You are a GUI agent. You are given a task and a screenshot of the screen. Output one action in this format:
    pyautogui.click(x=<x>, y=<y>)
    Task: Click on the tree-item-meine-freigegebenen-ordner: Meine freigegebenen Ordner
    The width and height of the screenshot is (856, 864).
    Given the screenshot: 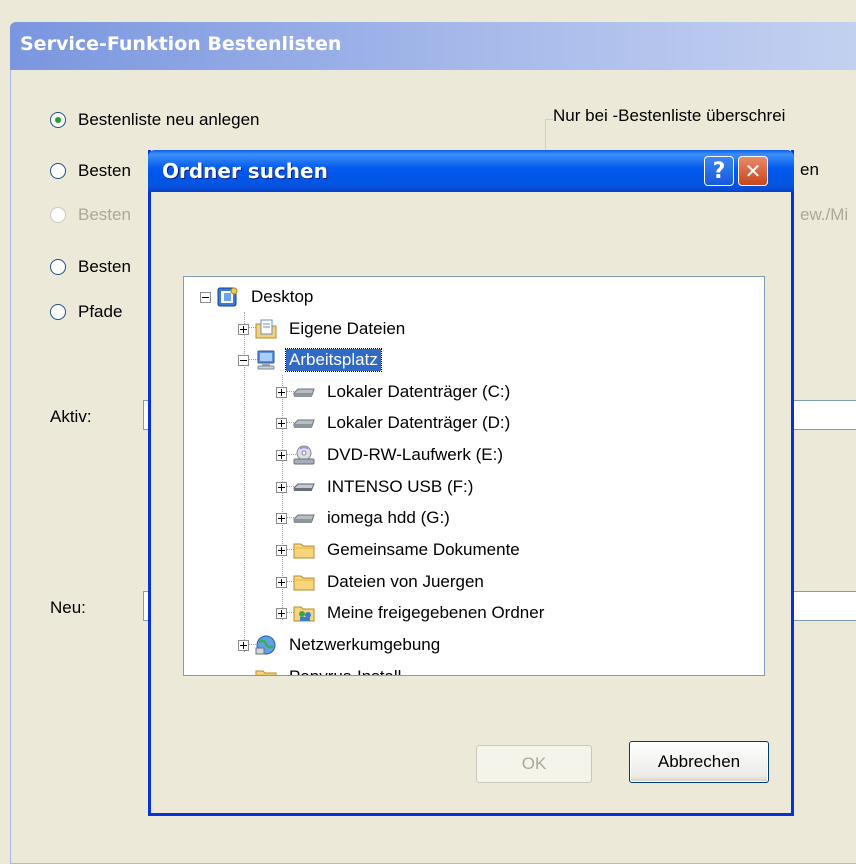 What is the action you would take?
    pyautogui.click(x=411, y=613)
    